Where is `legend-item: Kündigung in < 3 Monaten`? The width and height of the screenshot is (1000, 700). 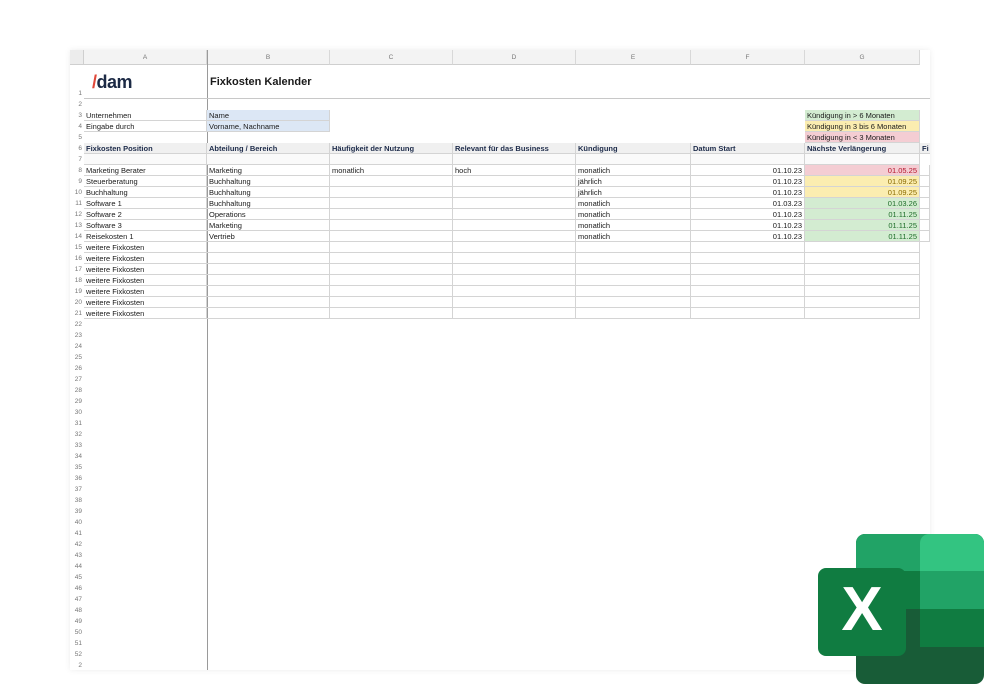
legend-item: Kündigung in < 3 Monaten is located at coordinates (862, 137).